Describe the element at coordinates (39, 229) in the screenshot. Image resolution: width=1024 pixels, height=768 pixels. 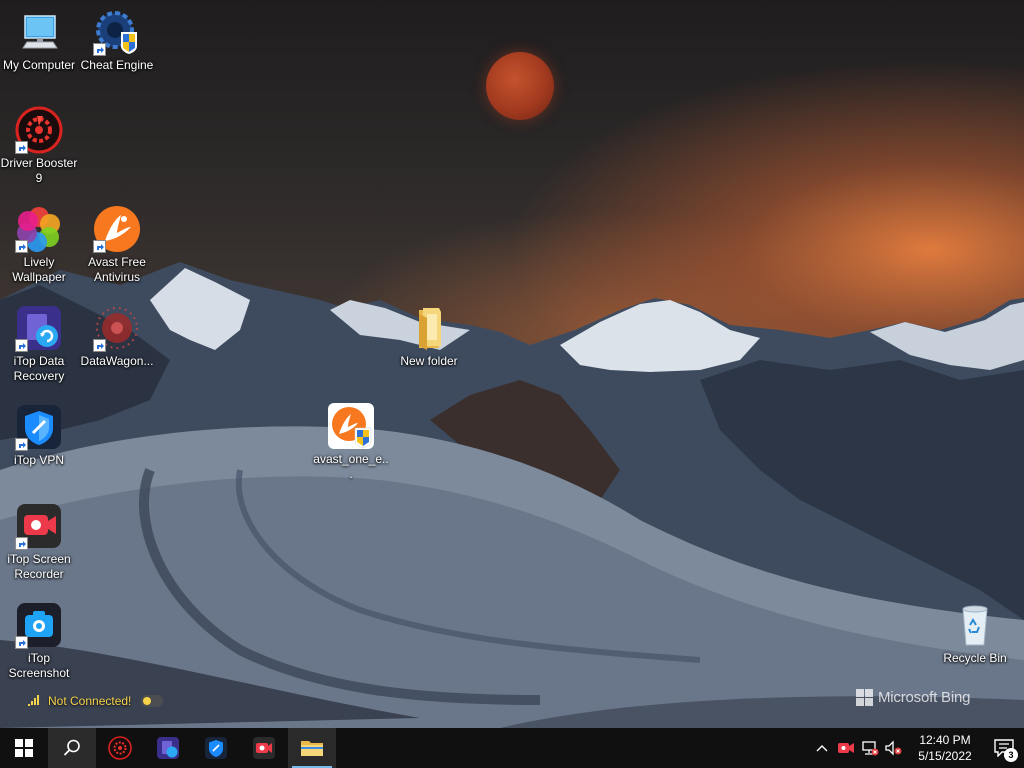
I see `lively-wallpaper-icon` at that location.